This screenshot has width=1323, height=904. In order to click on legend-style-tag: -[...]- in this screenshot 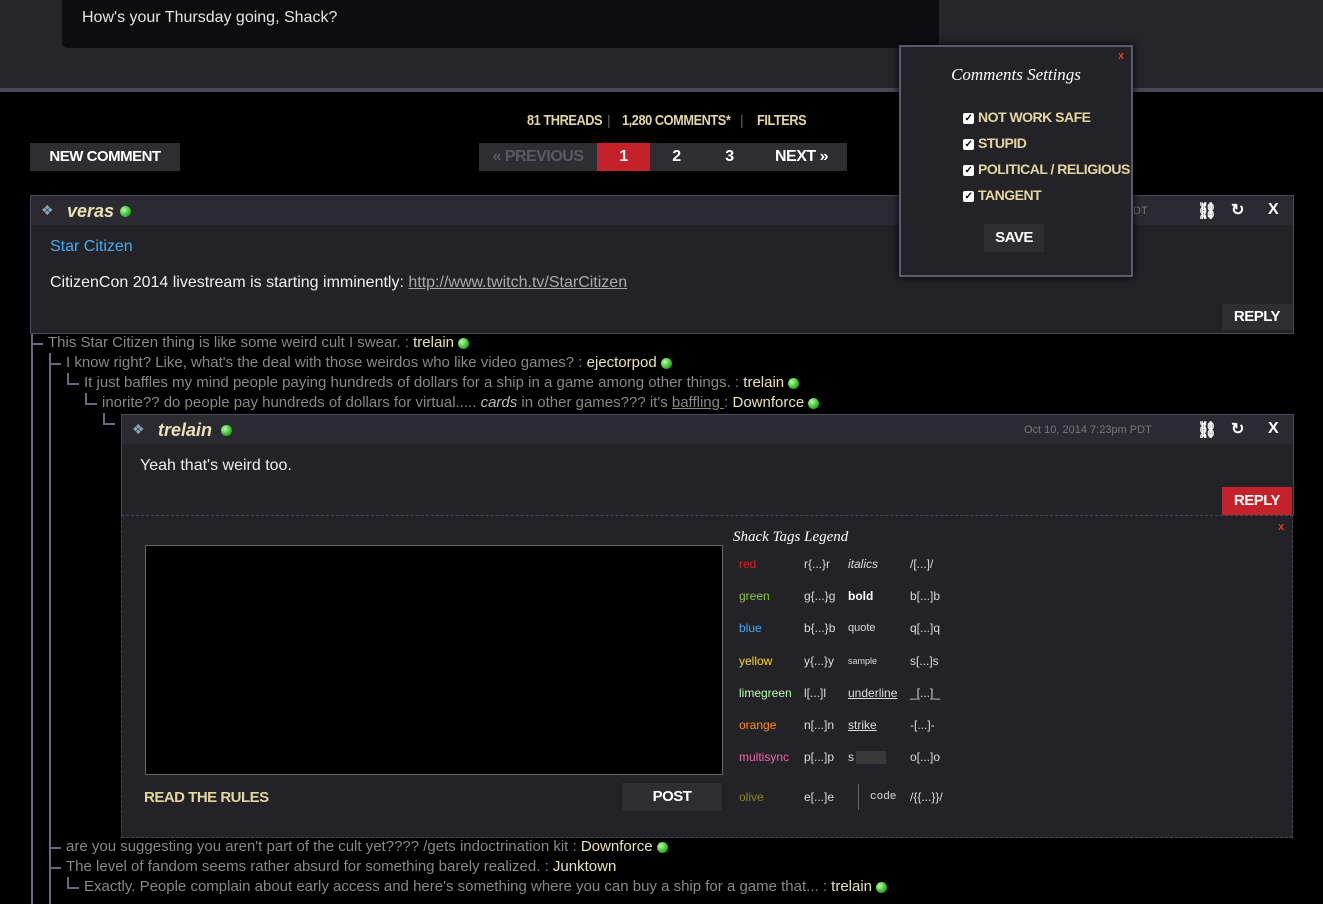, I will do `click(922, 725)`.